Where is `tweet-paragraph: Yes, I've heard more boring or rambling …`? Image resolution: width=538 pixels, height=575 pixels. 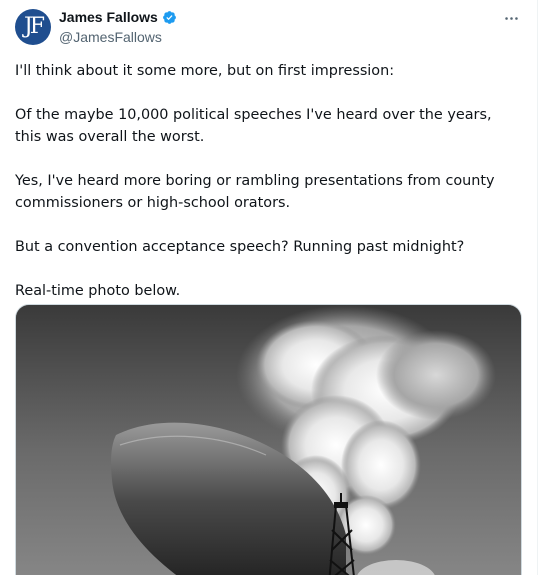 tweet-paragraph: Yes, I've heard more boring or rambling … is located at coordinates (255, 192).